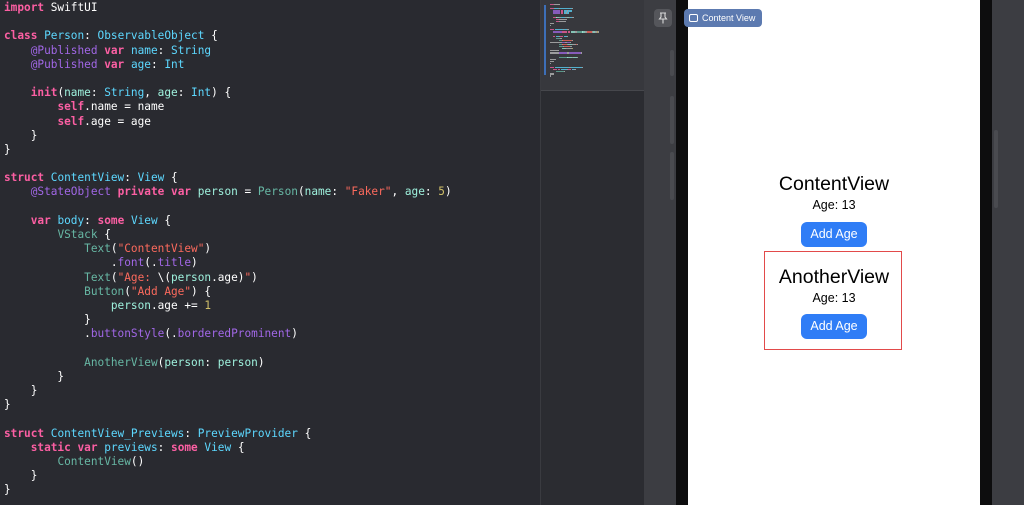 This screenshot has height=505, width=1024. What do you see at coordinates (114, 277) in the screenshot?
I see `code-token: (` at bounding box center [114, 277].